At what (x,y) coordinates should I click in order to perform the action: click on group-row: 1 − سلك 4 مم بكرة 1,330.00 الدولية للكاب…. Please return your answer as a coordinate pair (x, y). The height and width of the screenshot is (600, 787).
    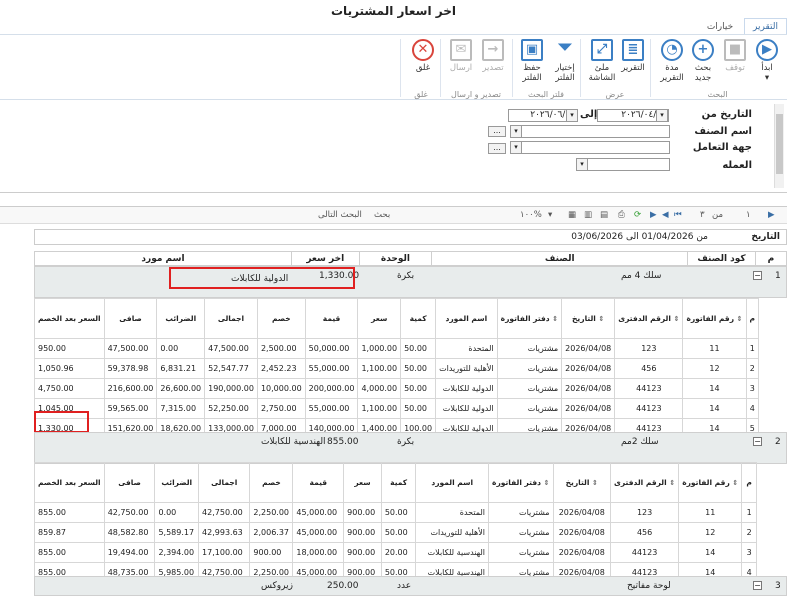
    Looking at the image, I should click on (410, 282).